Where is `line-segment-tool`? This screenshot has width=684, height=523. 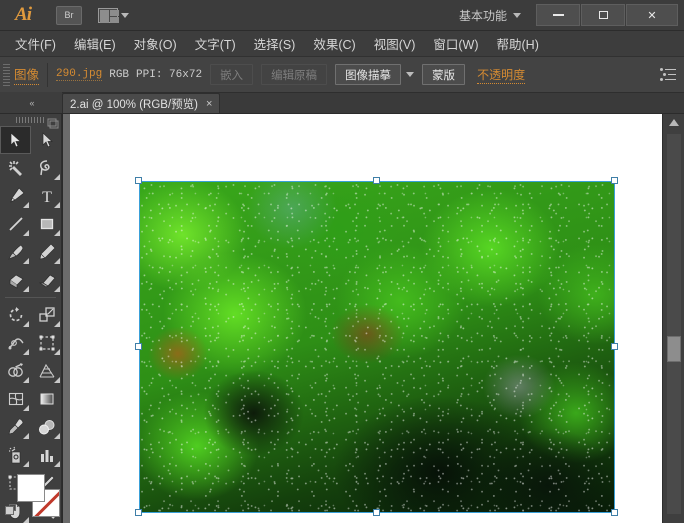 line-segment-tool is located at coordinates (15, 224).